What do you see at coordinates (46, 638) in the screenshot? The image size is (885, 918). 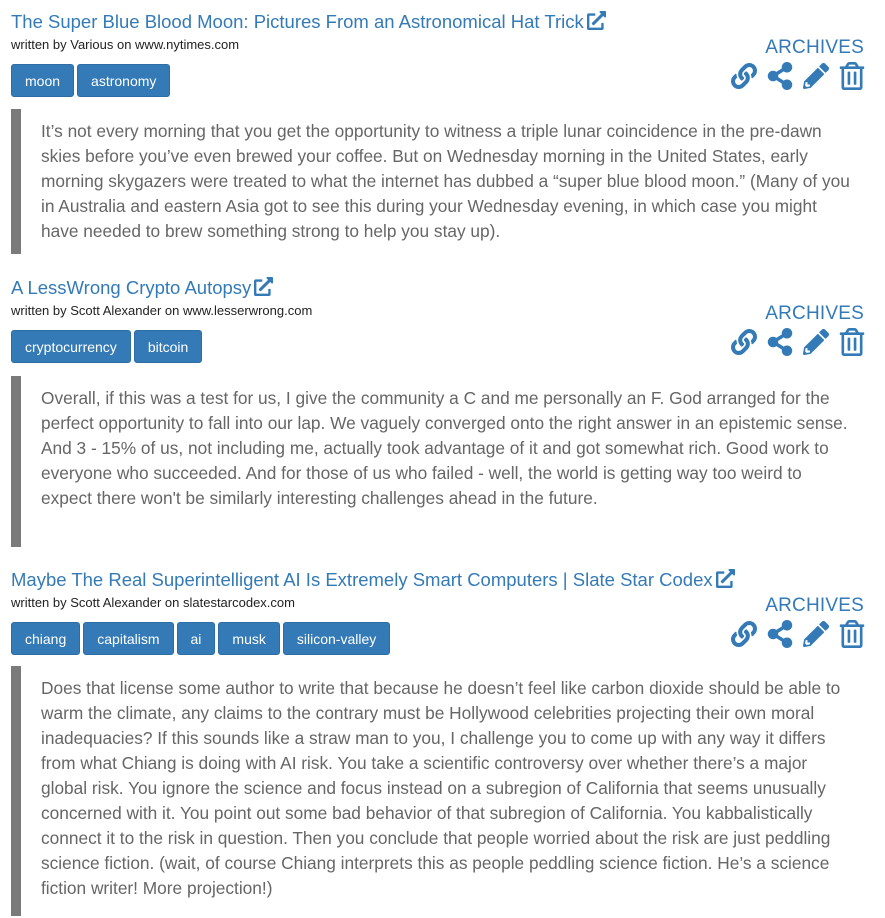 I see `tag: chiang` at bounding box center [46, 638].